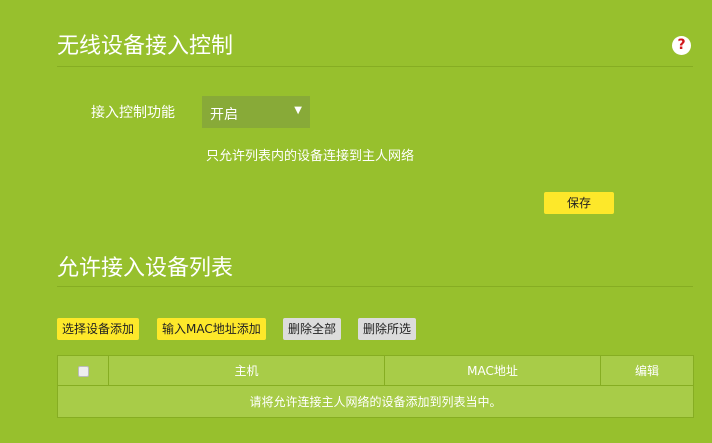 The image size is (712, 443). I want to click on section-title: 允许接入设备列表, so click(145, 268).